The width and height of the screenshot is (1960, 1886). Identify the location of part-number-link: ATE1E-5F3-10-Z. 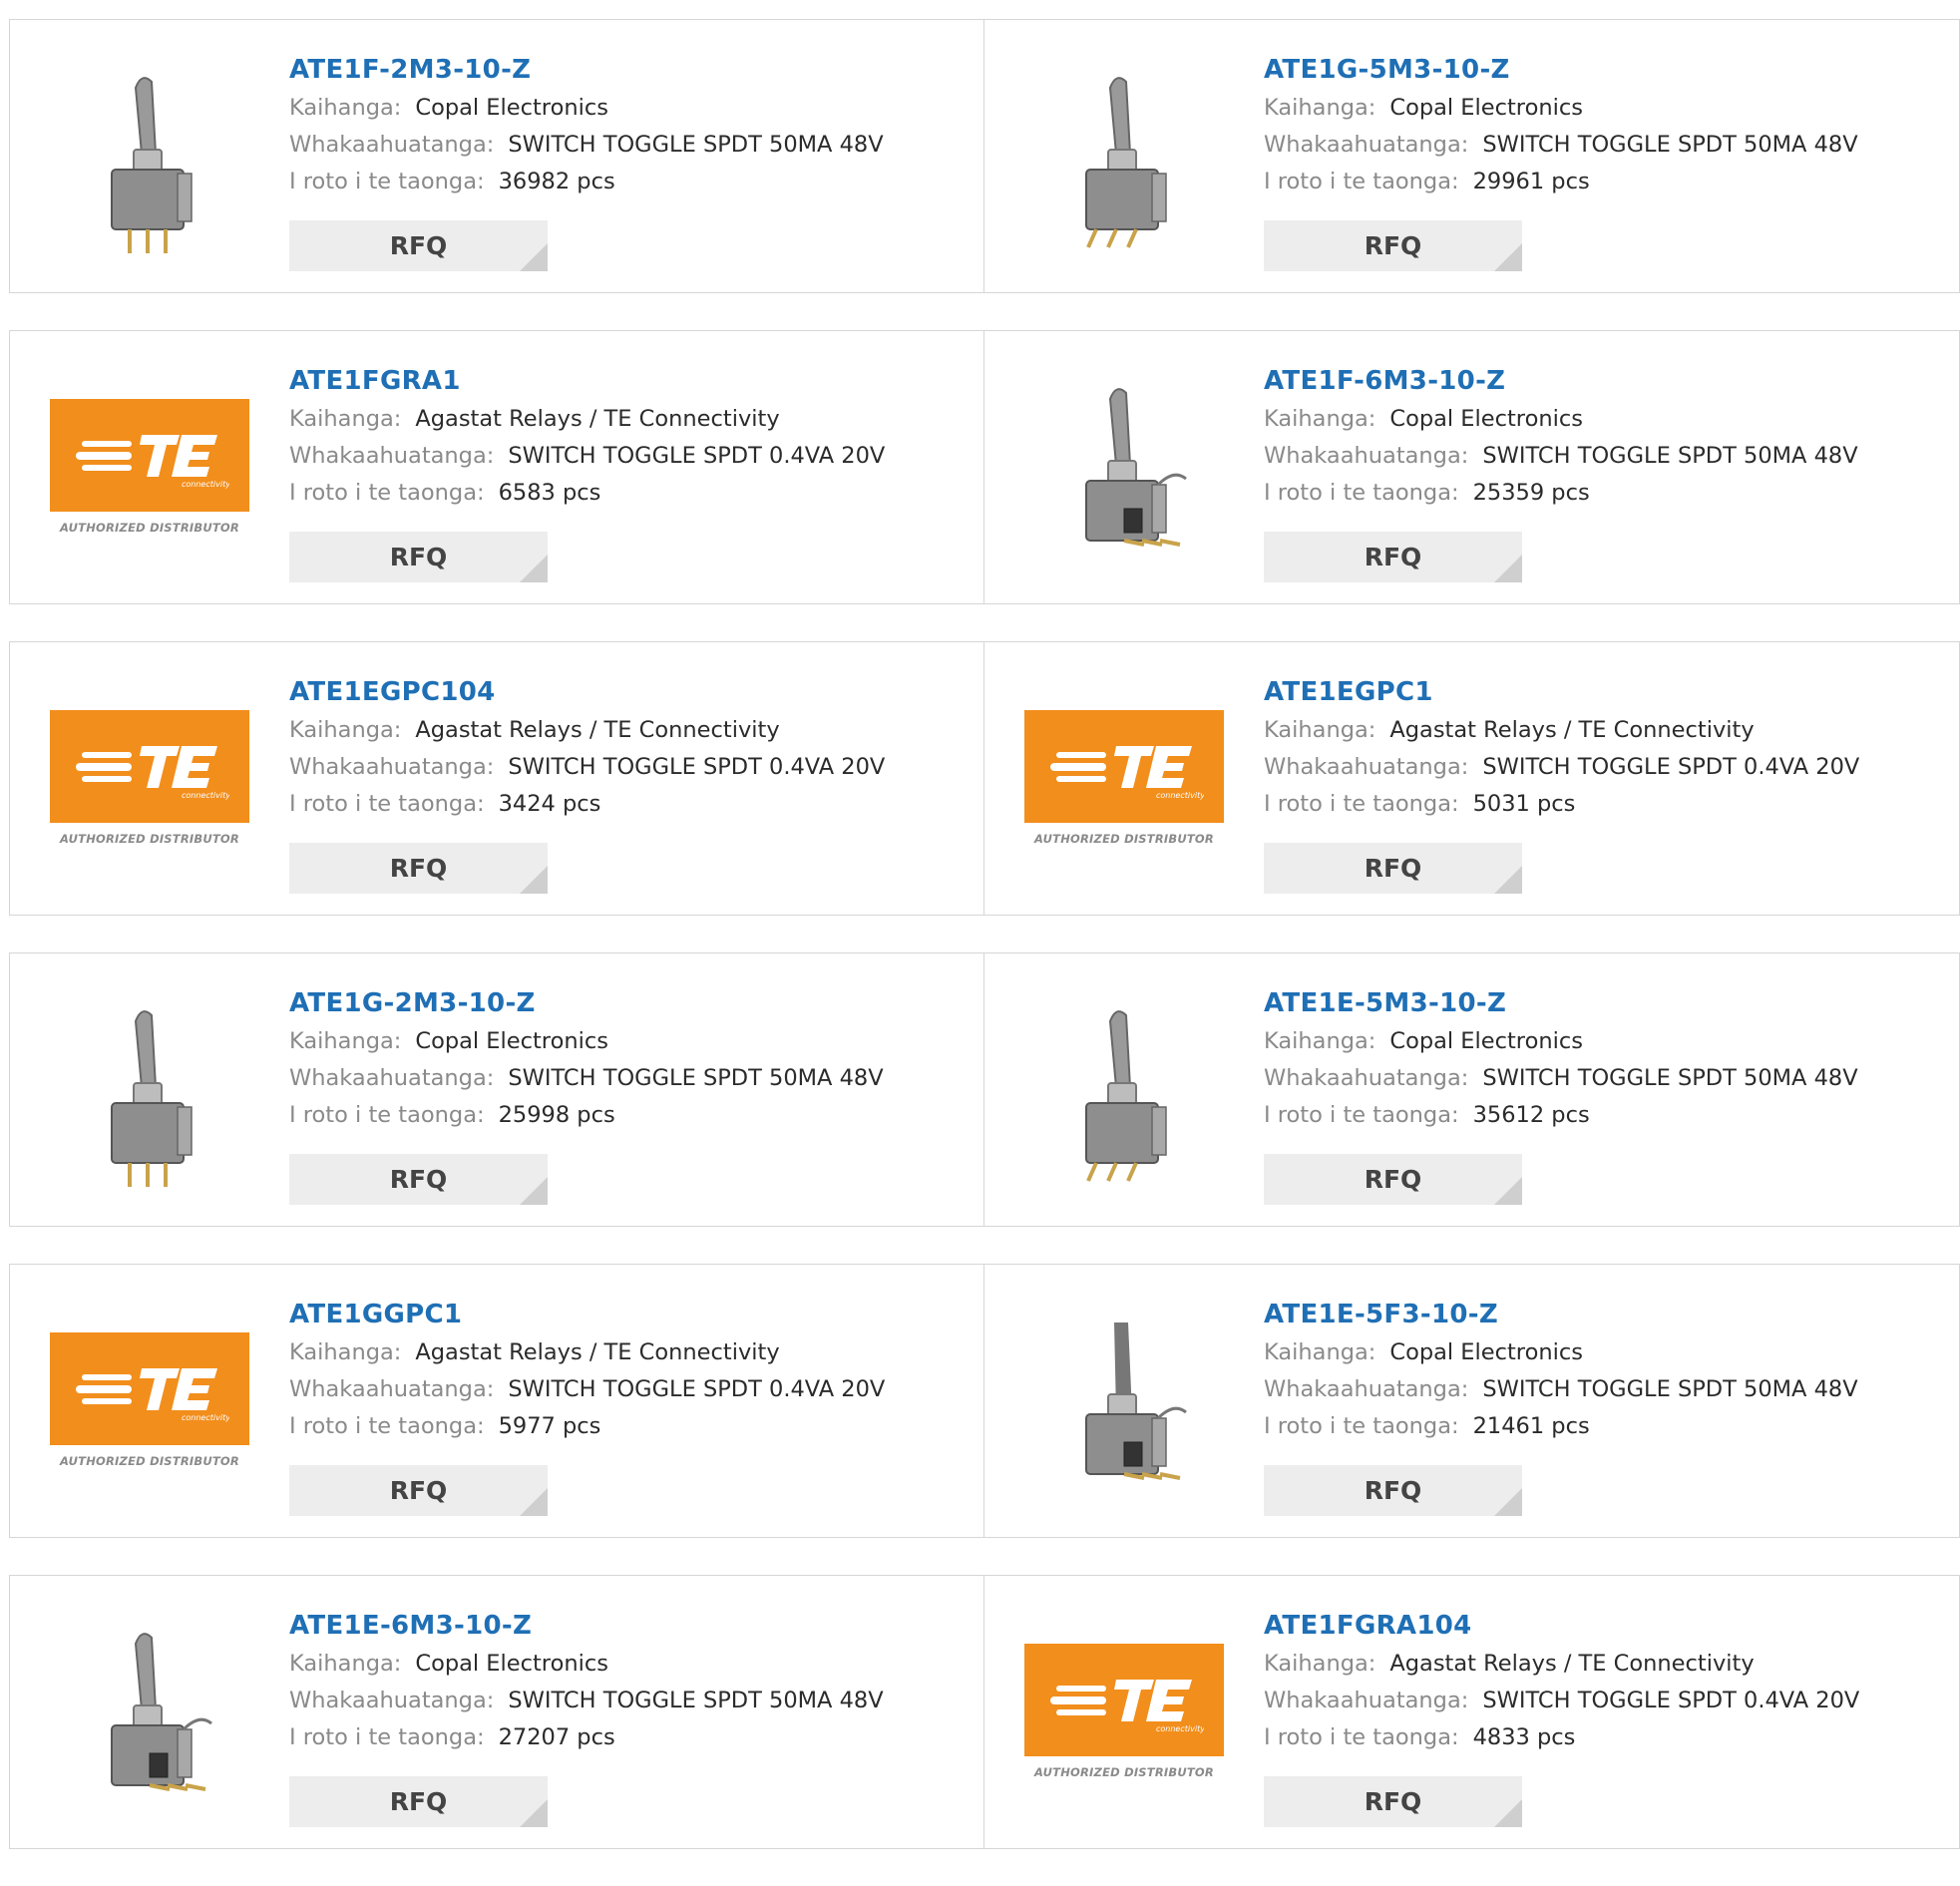
(1602, 1314).